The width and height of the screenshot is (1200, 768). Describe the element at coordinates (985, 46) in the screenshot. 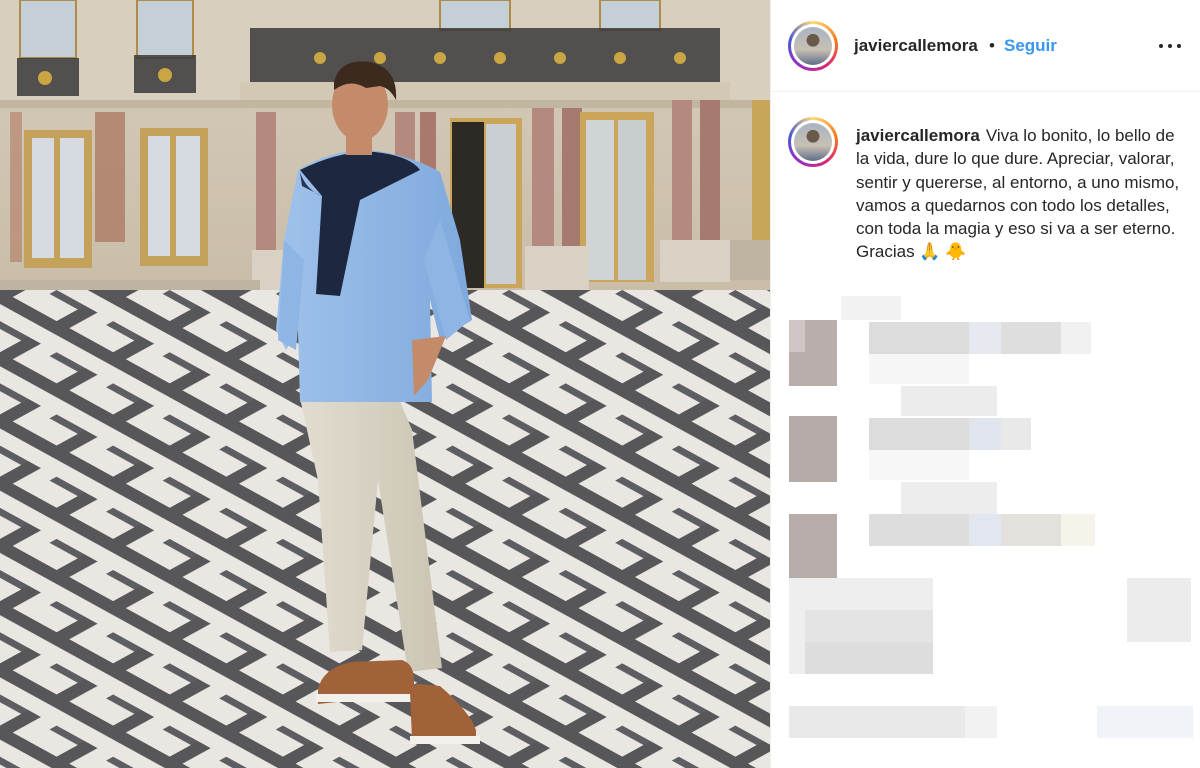

I see `post-header: javiercallemora • Seguir` at that location.